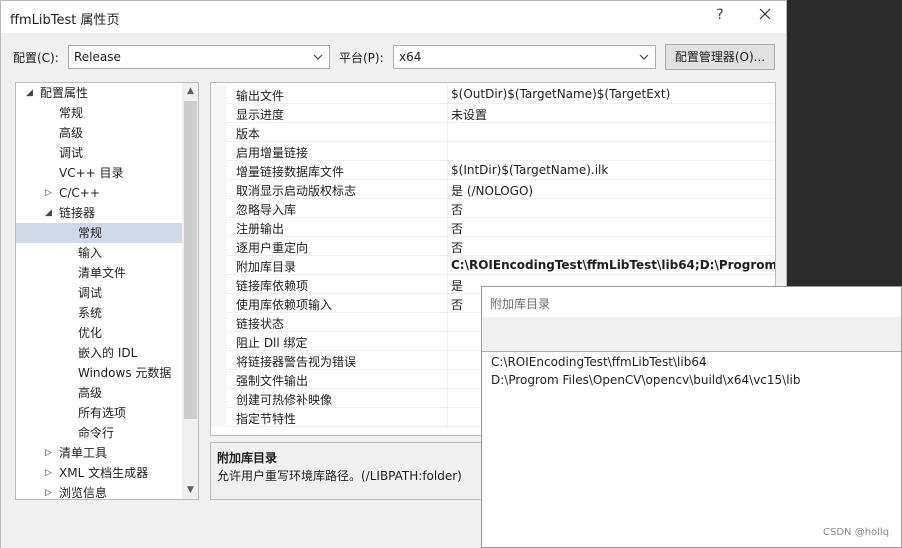 This screenshot has width=902, height=548. I want to click on tree-item: 优化, so click(99, 333).